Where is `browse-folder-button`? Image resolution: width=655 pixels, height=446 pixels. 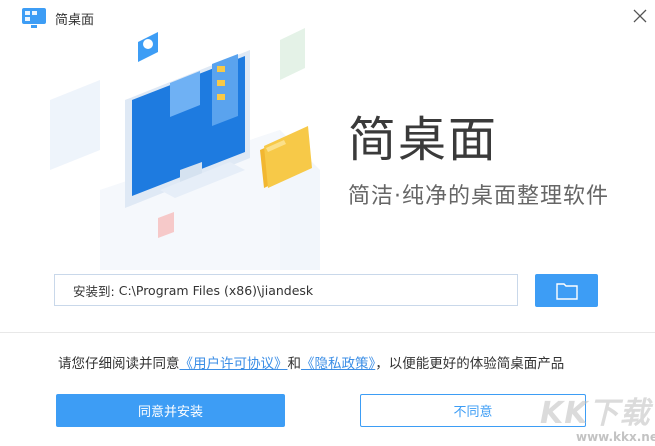 browse-folder-button is located at coordinates (566, 290).